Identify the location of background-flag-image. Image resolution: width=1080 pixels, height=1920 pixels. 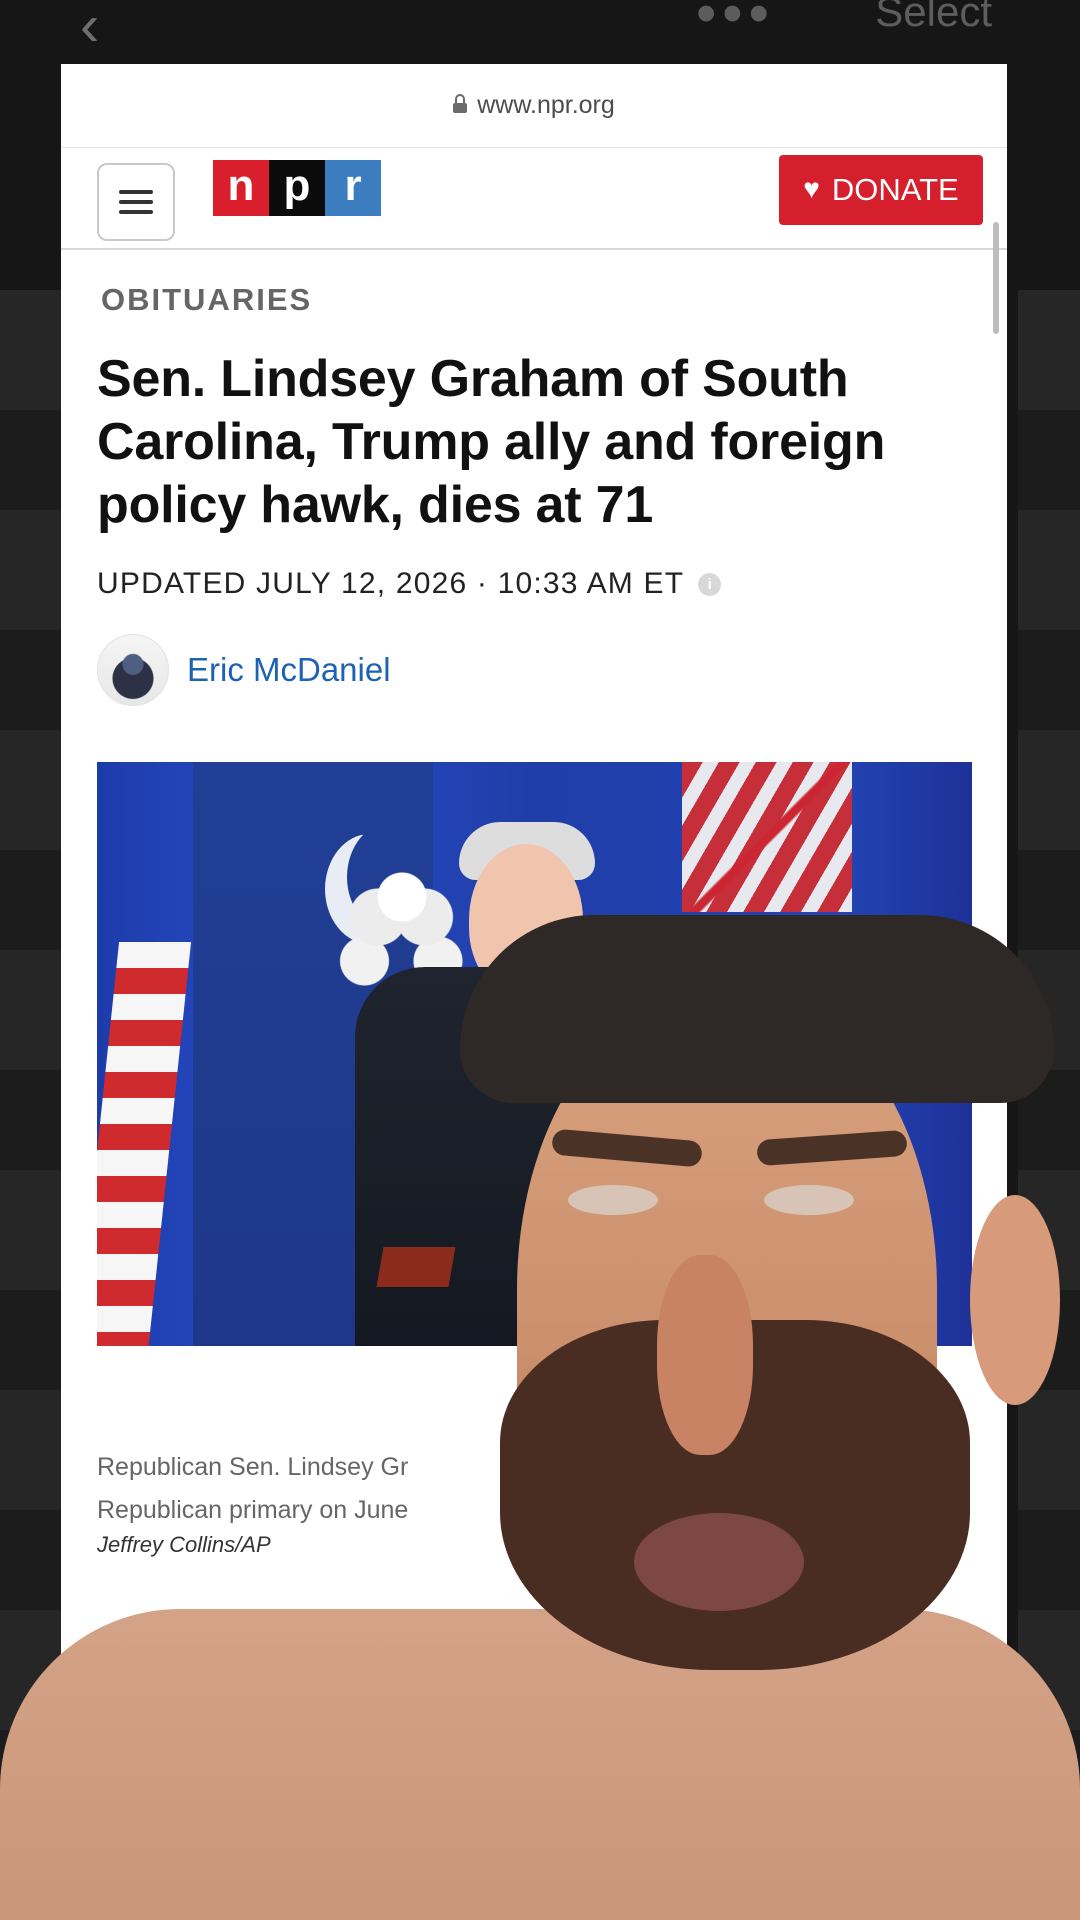
(767, 837).